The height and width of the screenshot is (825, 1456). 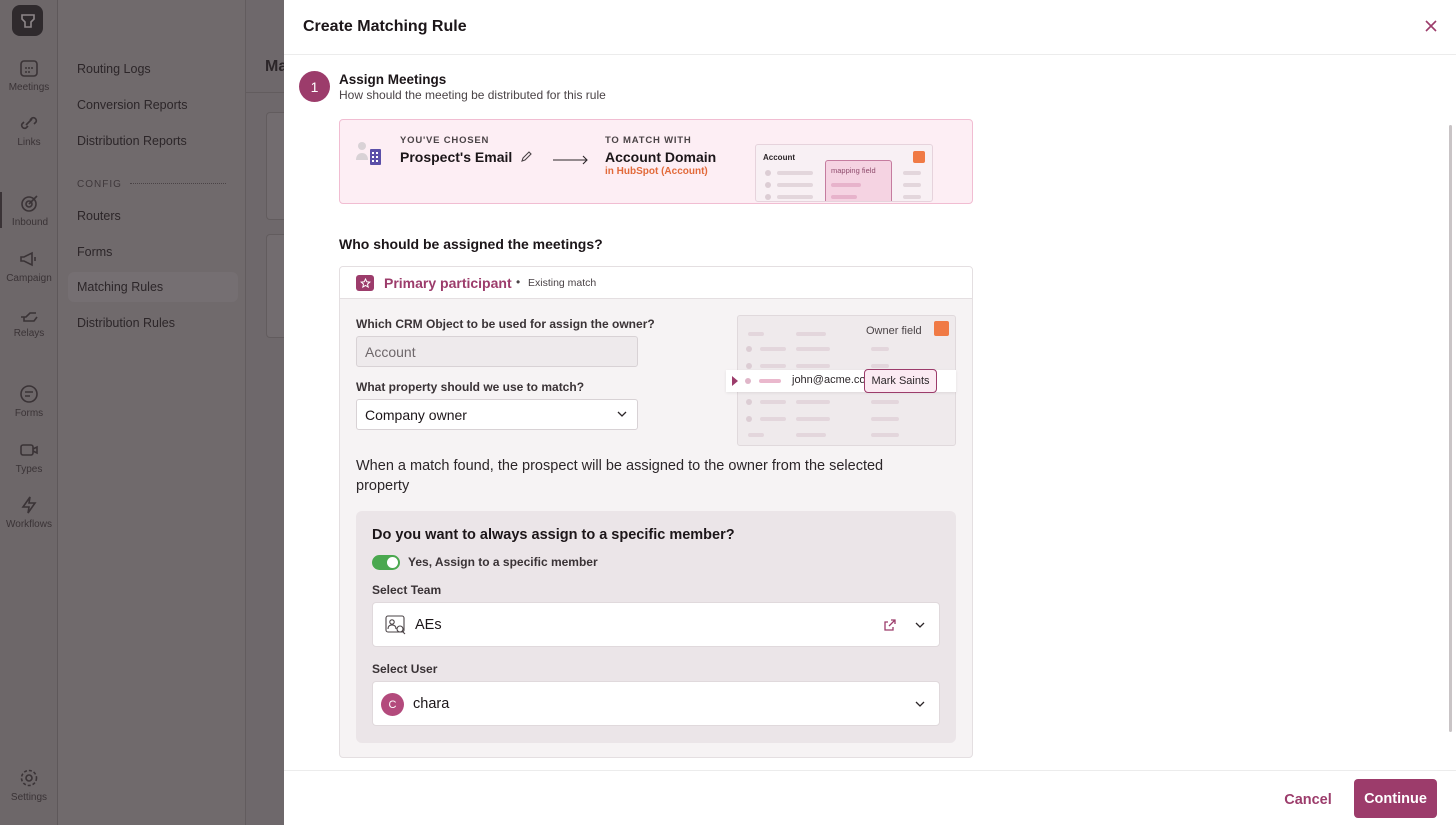 What do you see at coordinates (656, 703) in the screenshot?
I see `user-select: C chara` at bounding box center [656, 703].